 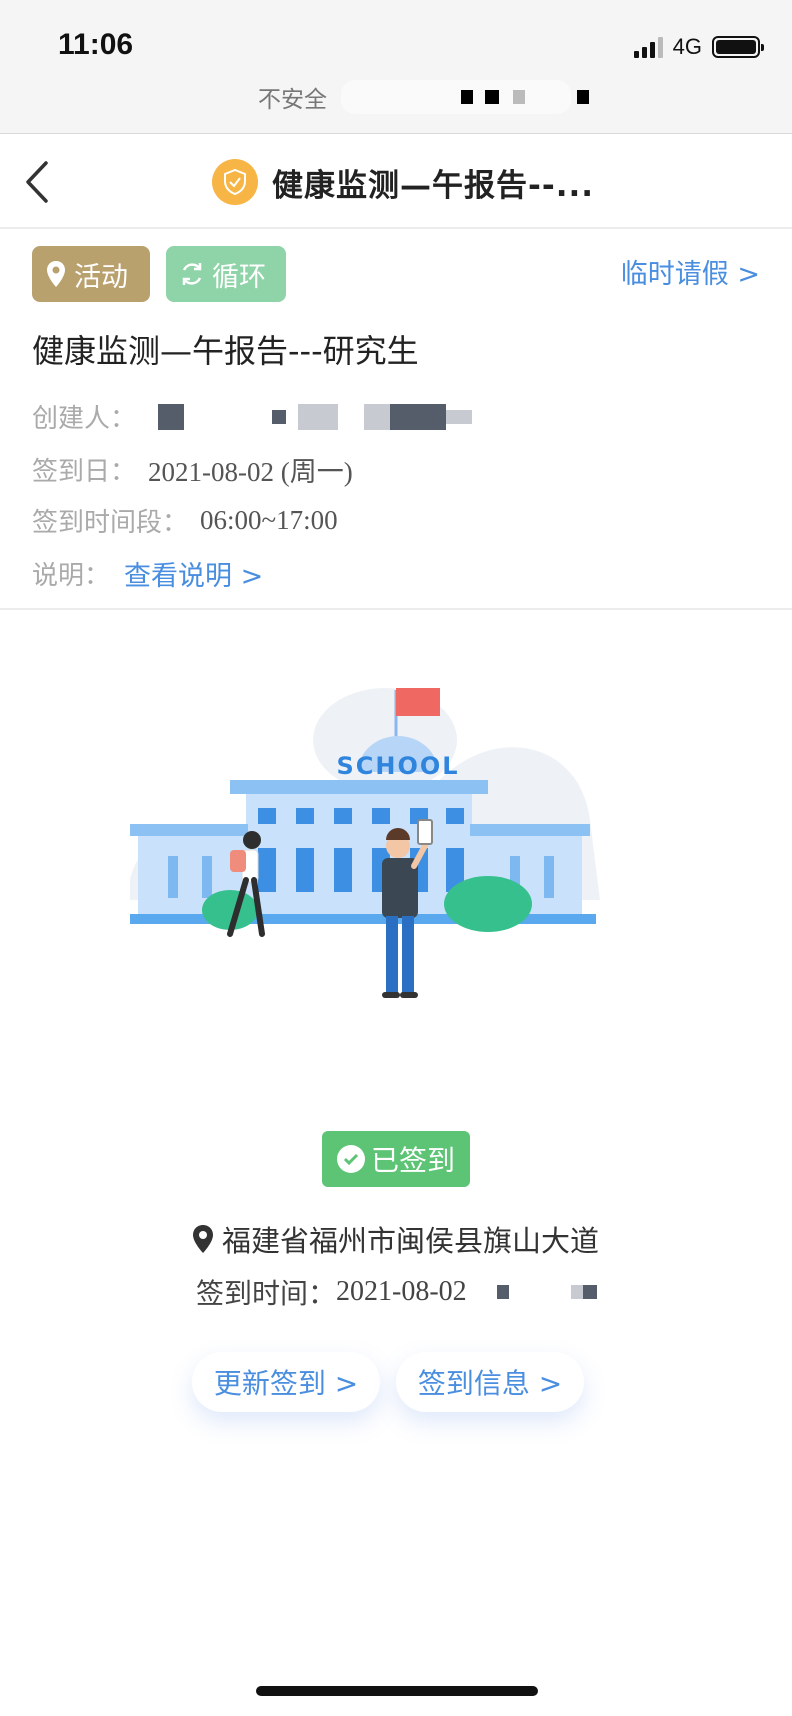 I want to click on checkin-time-value: 2021-08-02, so click(x=401, y=1291).